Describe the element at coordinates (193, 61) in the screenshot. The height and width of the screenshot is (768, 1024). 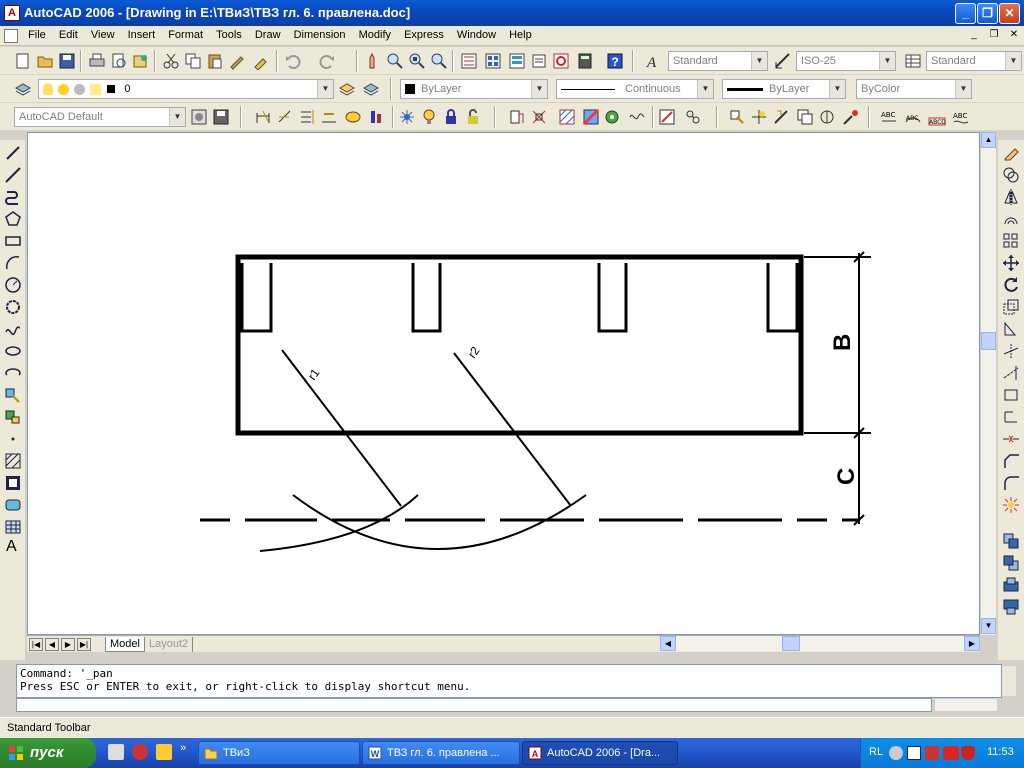
I see `copy-icon` at that location.